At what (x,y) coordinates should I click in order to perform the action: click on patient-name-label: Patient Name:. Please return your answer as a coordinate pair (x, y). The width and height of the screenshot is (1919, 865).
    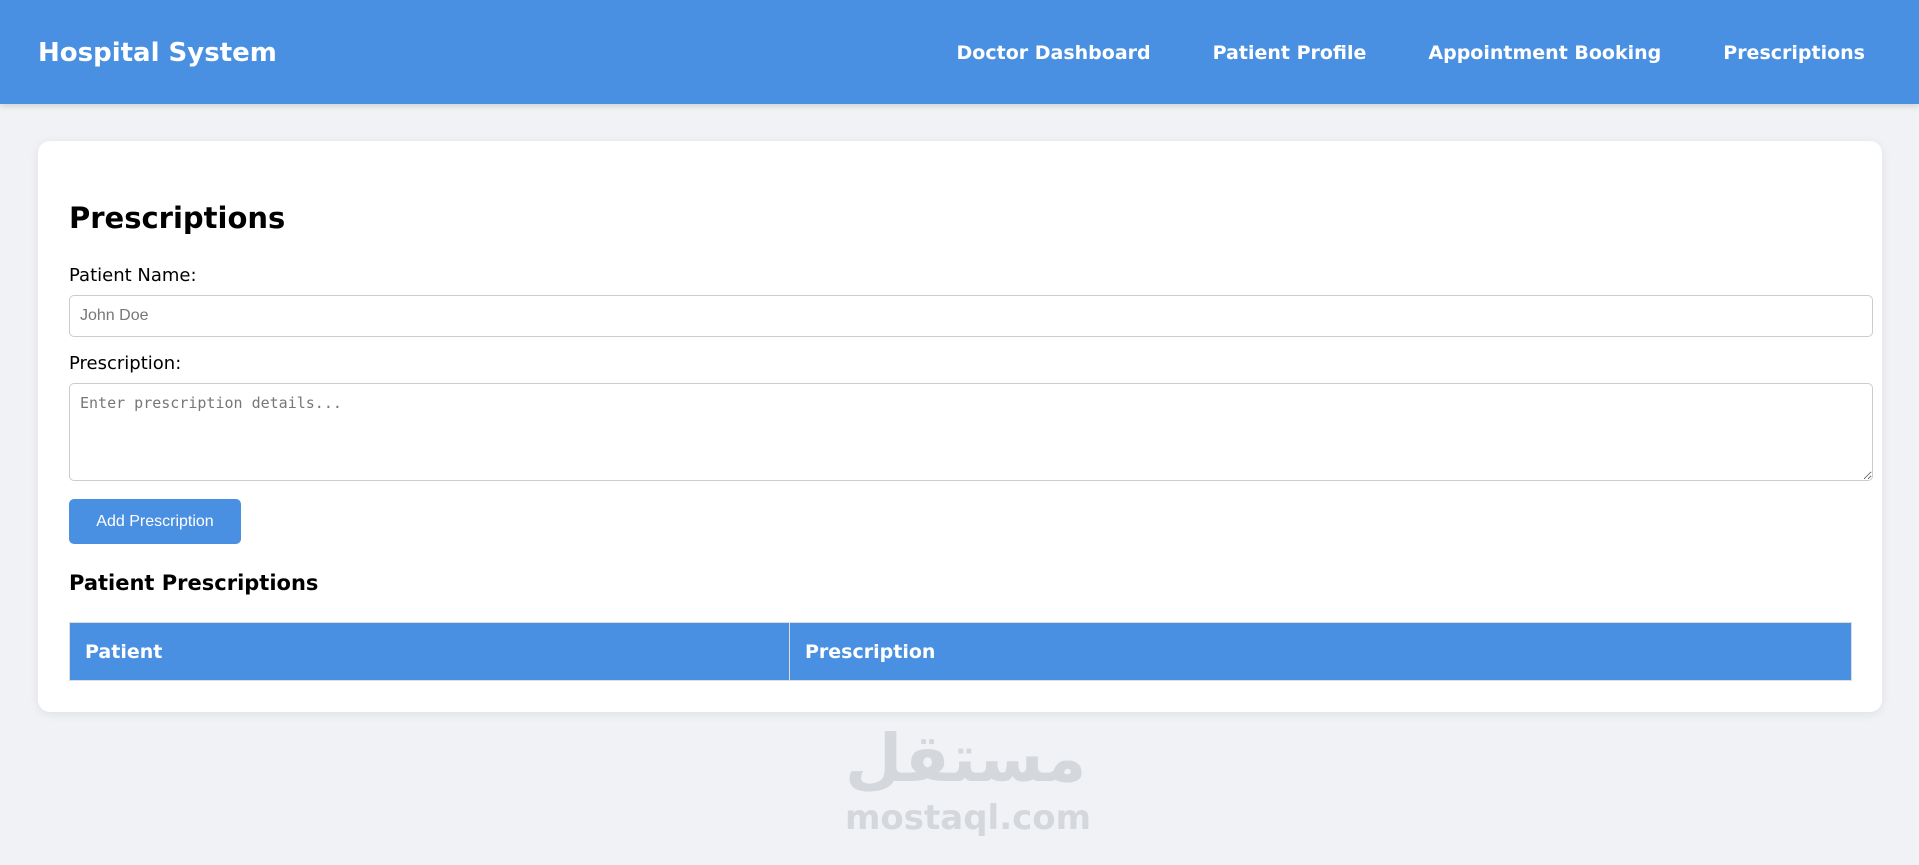
    Looking at the image, I should click on (133, 275).